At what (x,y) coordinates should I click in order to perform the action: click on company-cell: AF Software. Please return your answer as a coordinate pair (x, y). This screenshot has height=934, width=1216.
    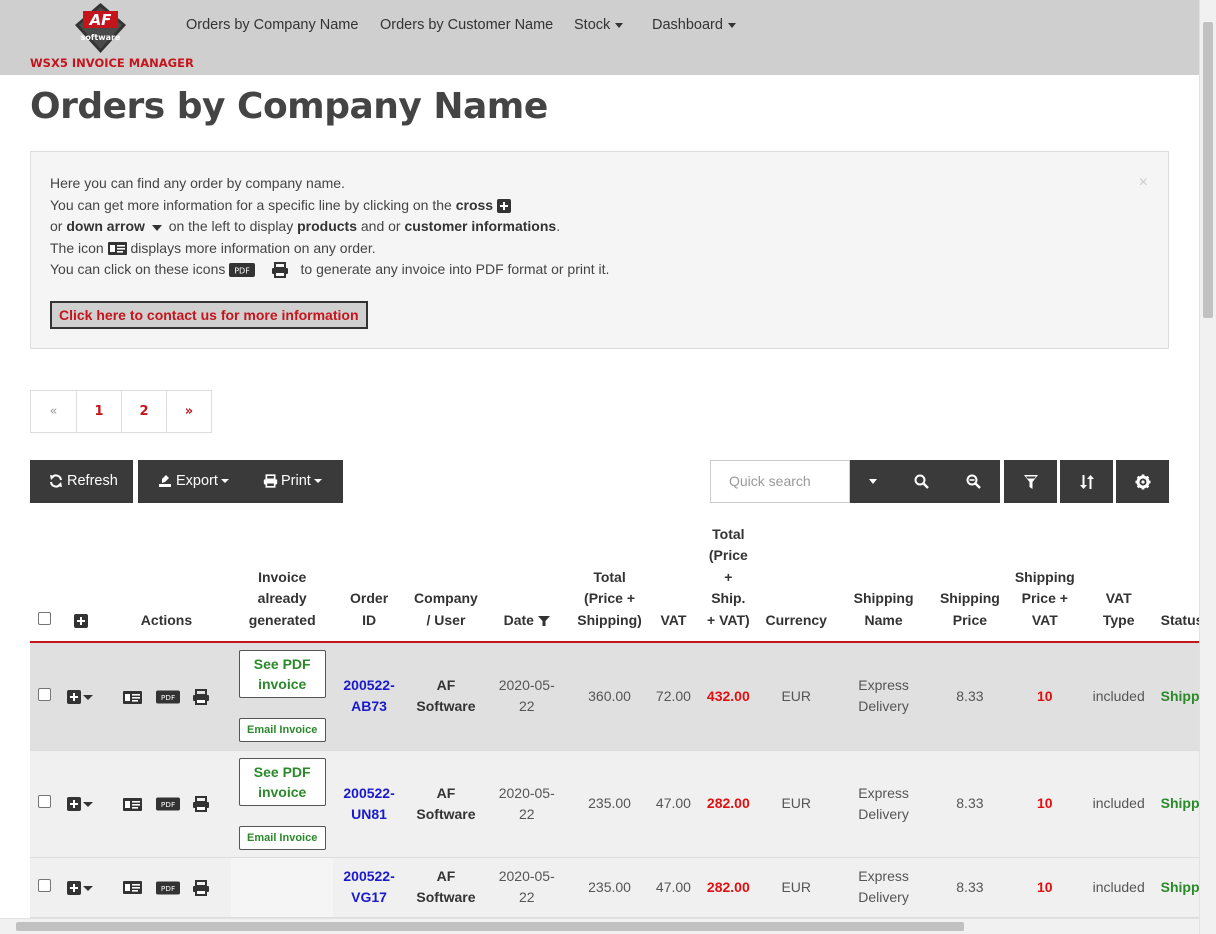
    Looking at the image, I should click on (446, 696).